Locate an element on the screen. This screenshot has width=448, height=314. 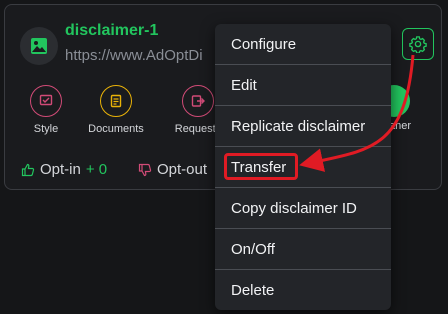
thumbs-down-icon is located at coordinates (145, 169).